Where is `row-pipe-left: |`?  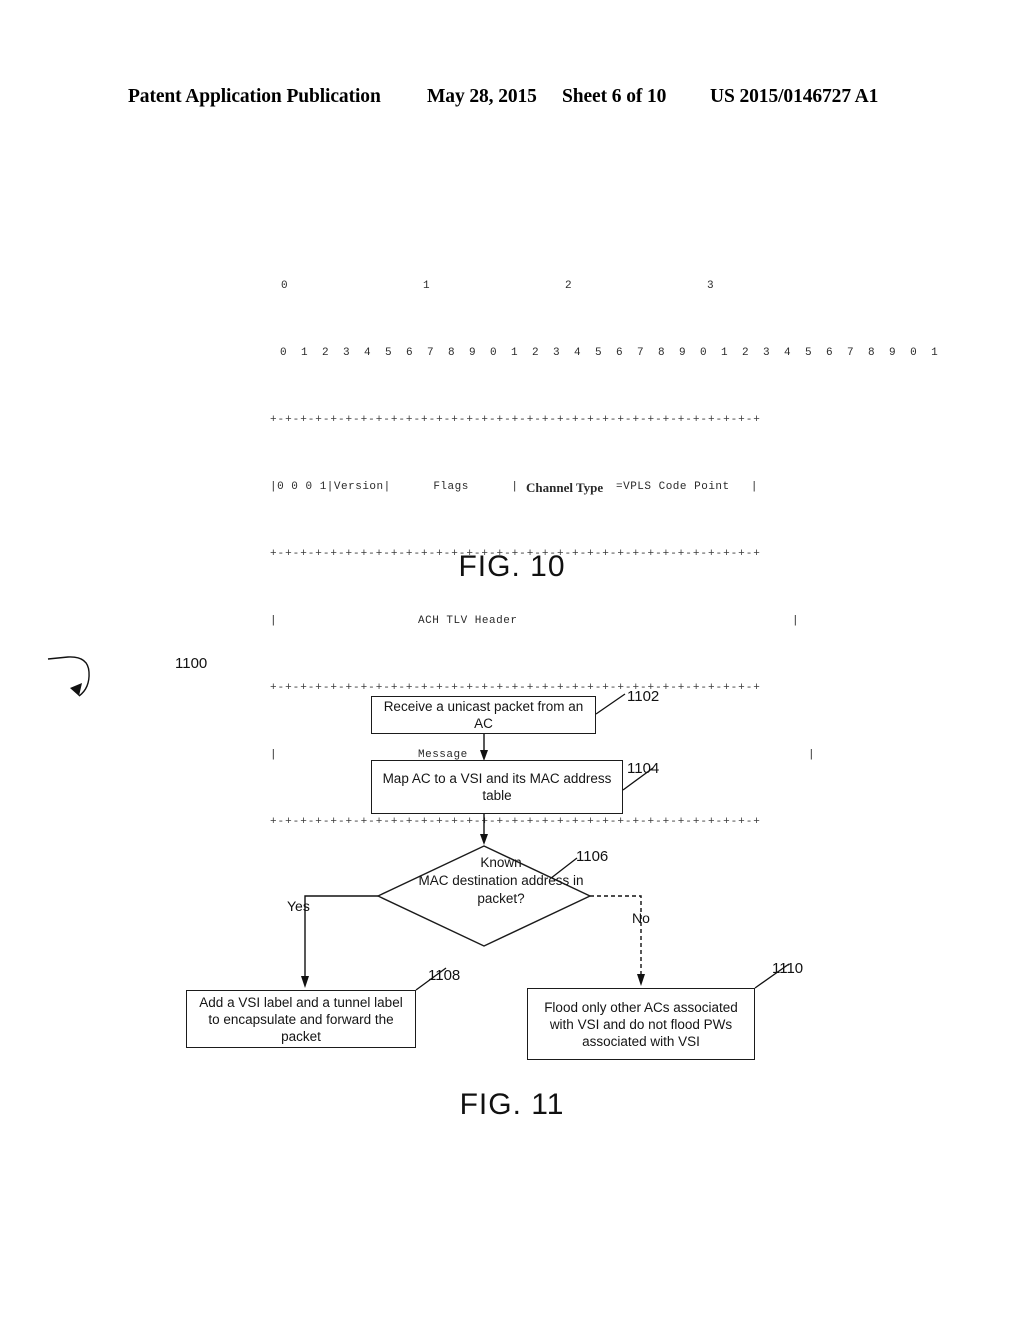
row-pipe-left: | is located at coordinates (274, 621).